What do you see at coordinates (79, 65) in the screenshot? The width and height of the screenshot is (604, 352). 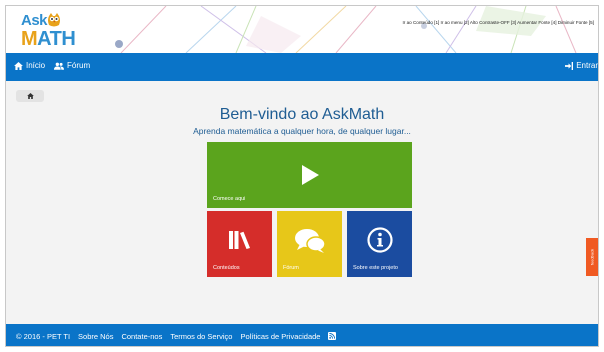 I see `nav-forum-label: Fórum` at bounding box center [79, 65].